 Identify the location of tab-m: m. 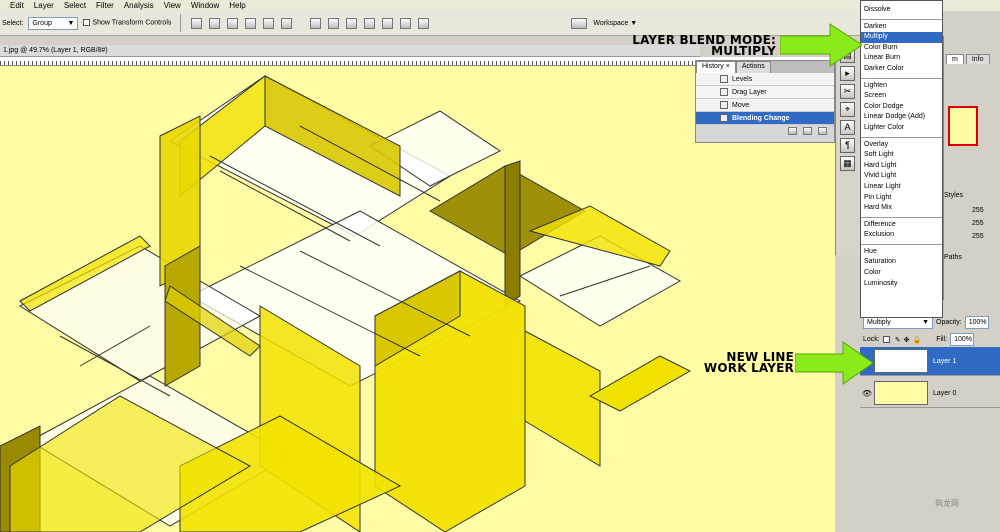
(955, 59).